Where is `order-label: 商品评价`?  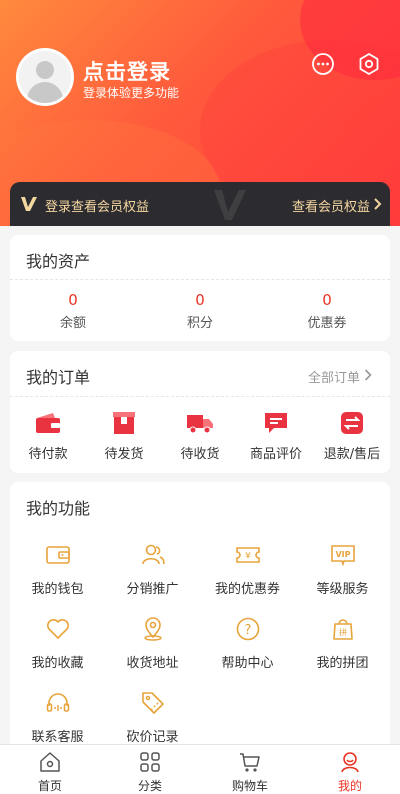
order-label: 商品评价 is located at coordinates (275, 454).